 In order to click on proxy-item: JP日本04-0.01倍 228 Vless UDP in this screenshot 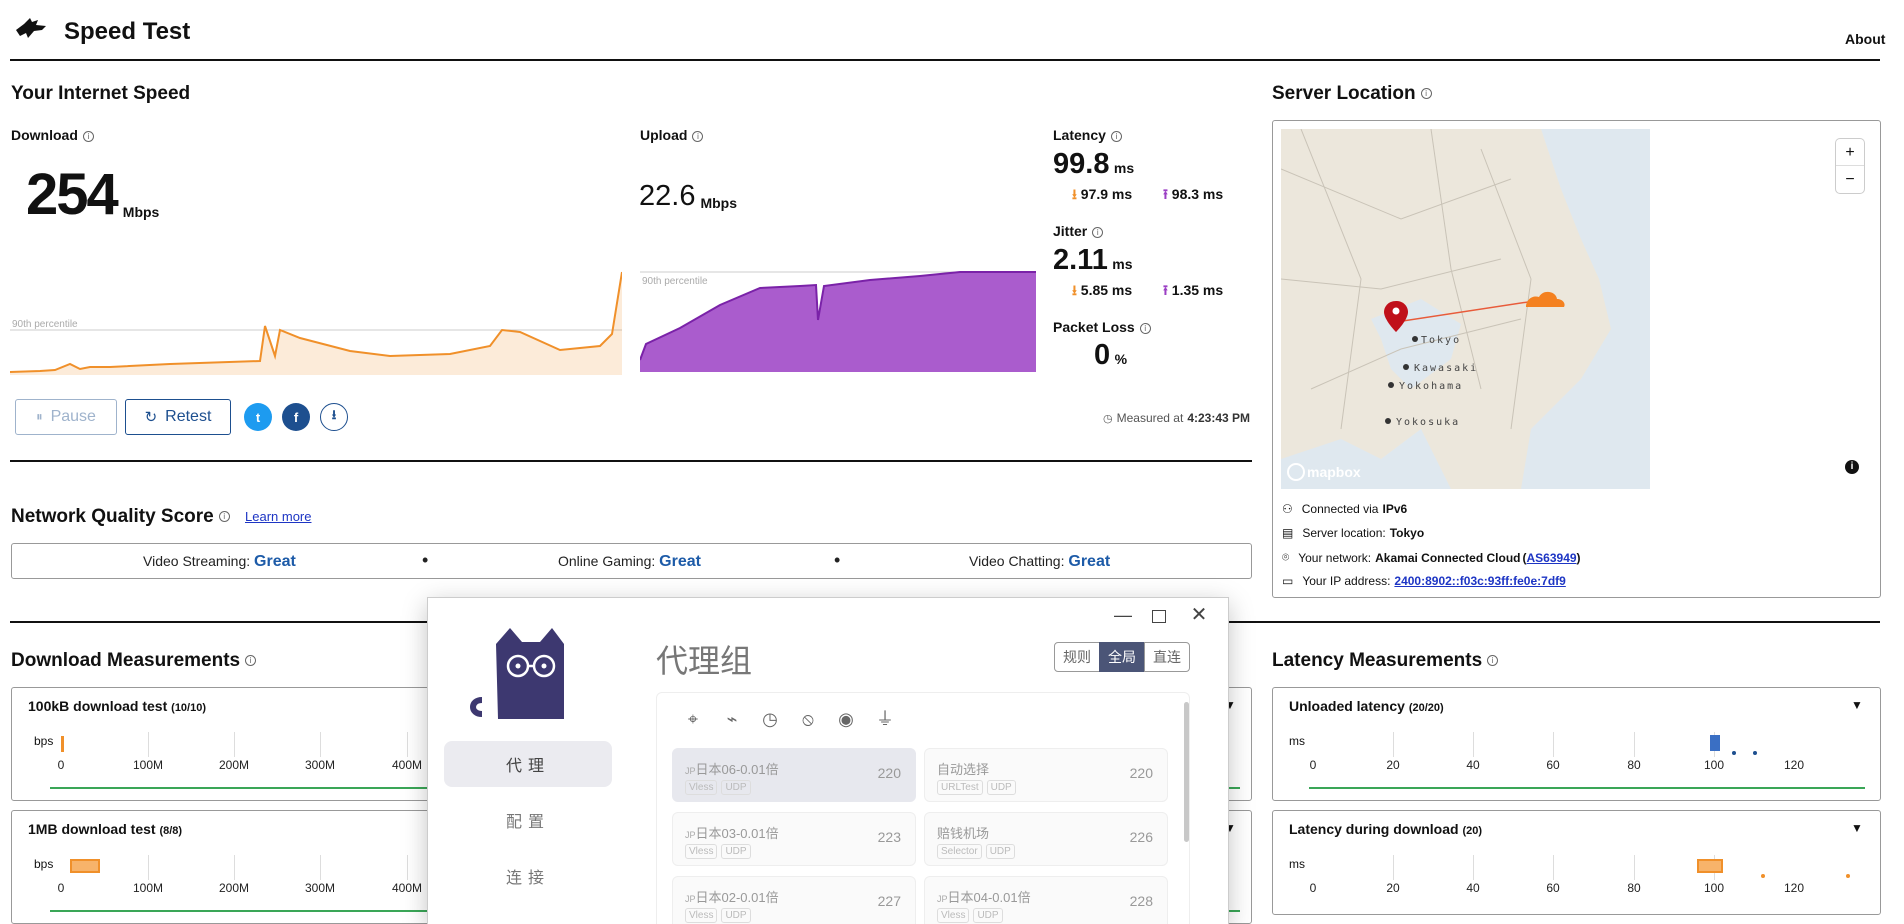, I will do `click(1046, 900)`.